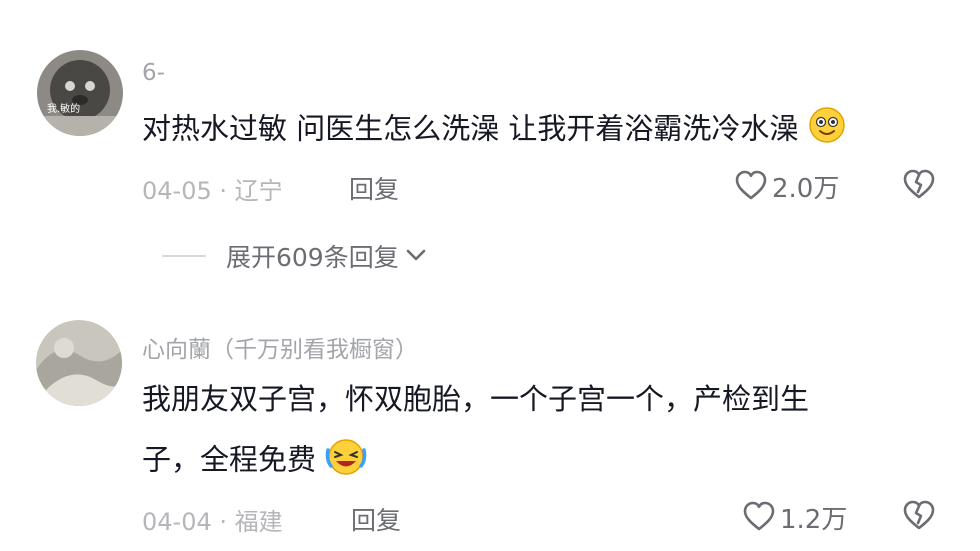  Describe the element at coordinates (153, 73) in the screenshot. I see `comment-username: 6-` at that location.